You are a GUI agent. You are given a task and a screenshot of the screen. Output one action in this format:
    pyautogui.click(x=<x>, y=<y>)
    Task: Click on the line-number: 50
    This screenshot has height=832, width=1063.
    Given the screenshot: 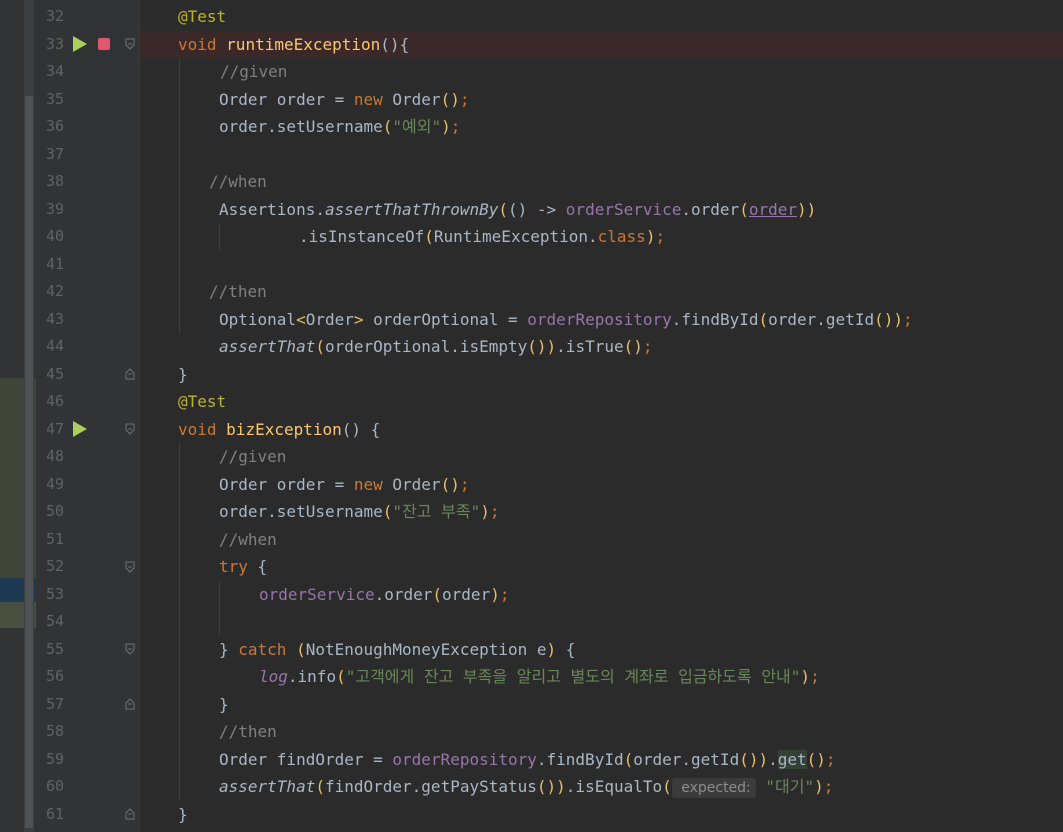 What is the action you would take?
    pyautogui.click(x=50, y=512)
    